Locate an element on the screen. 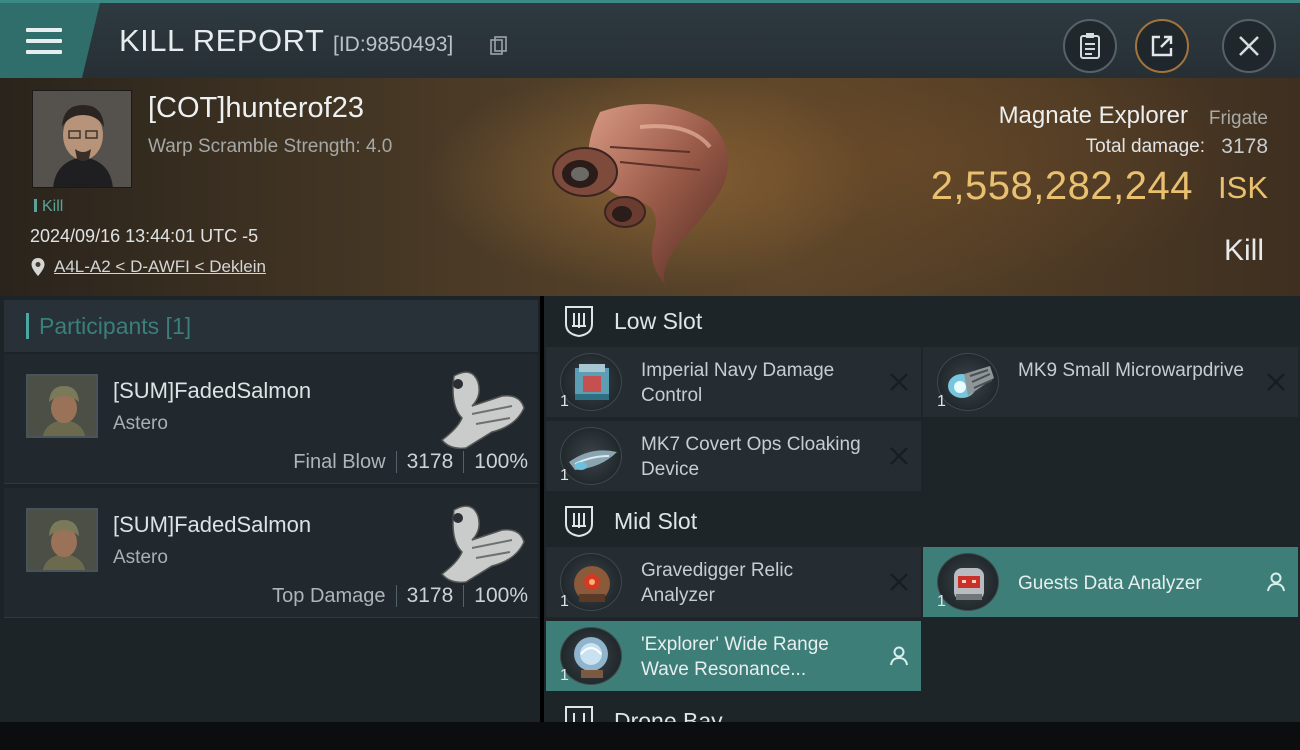  close-button is located at coordinates (1249, 46).